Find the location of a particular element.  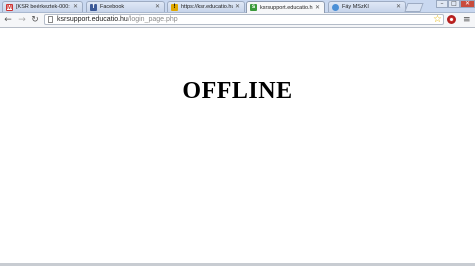

back-button: ← is located at coordinates (8, 20).